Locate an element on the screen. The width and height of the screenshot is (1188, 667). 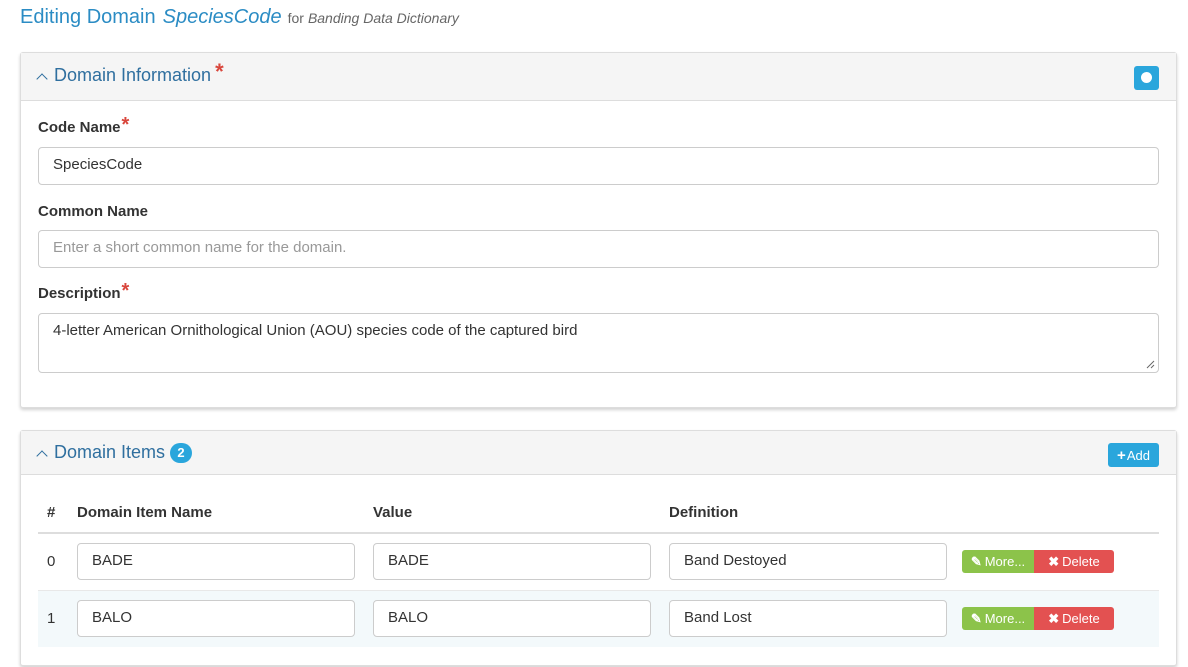
item-name-input: BADE is located at coordinates (216, 562).